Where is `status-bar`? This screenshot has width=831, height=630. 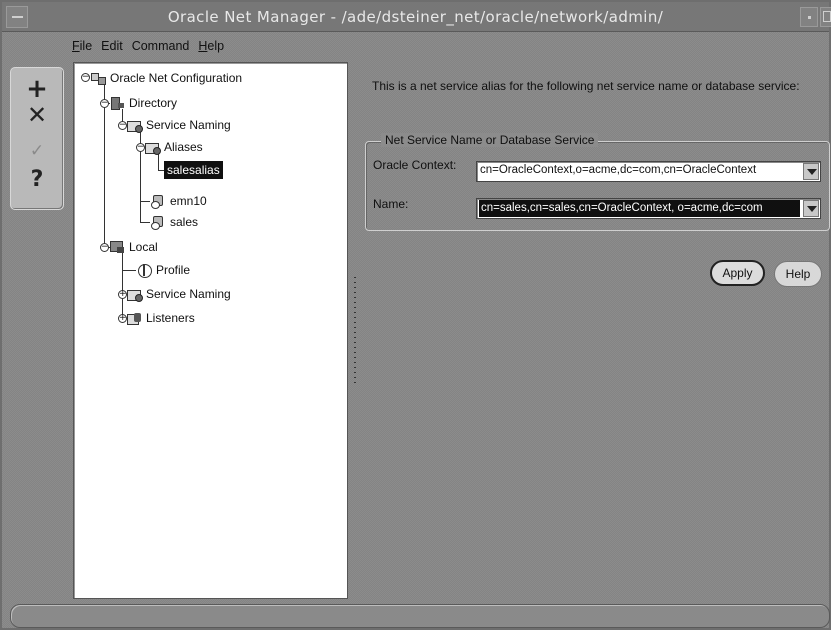 status-bar is located at coordinates (420, 616).